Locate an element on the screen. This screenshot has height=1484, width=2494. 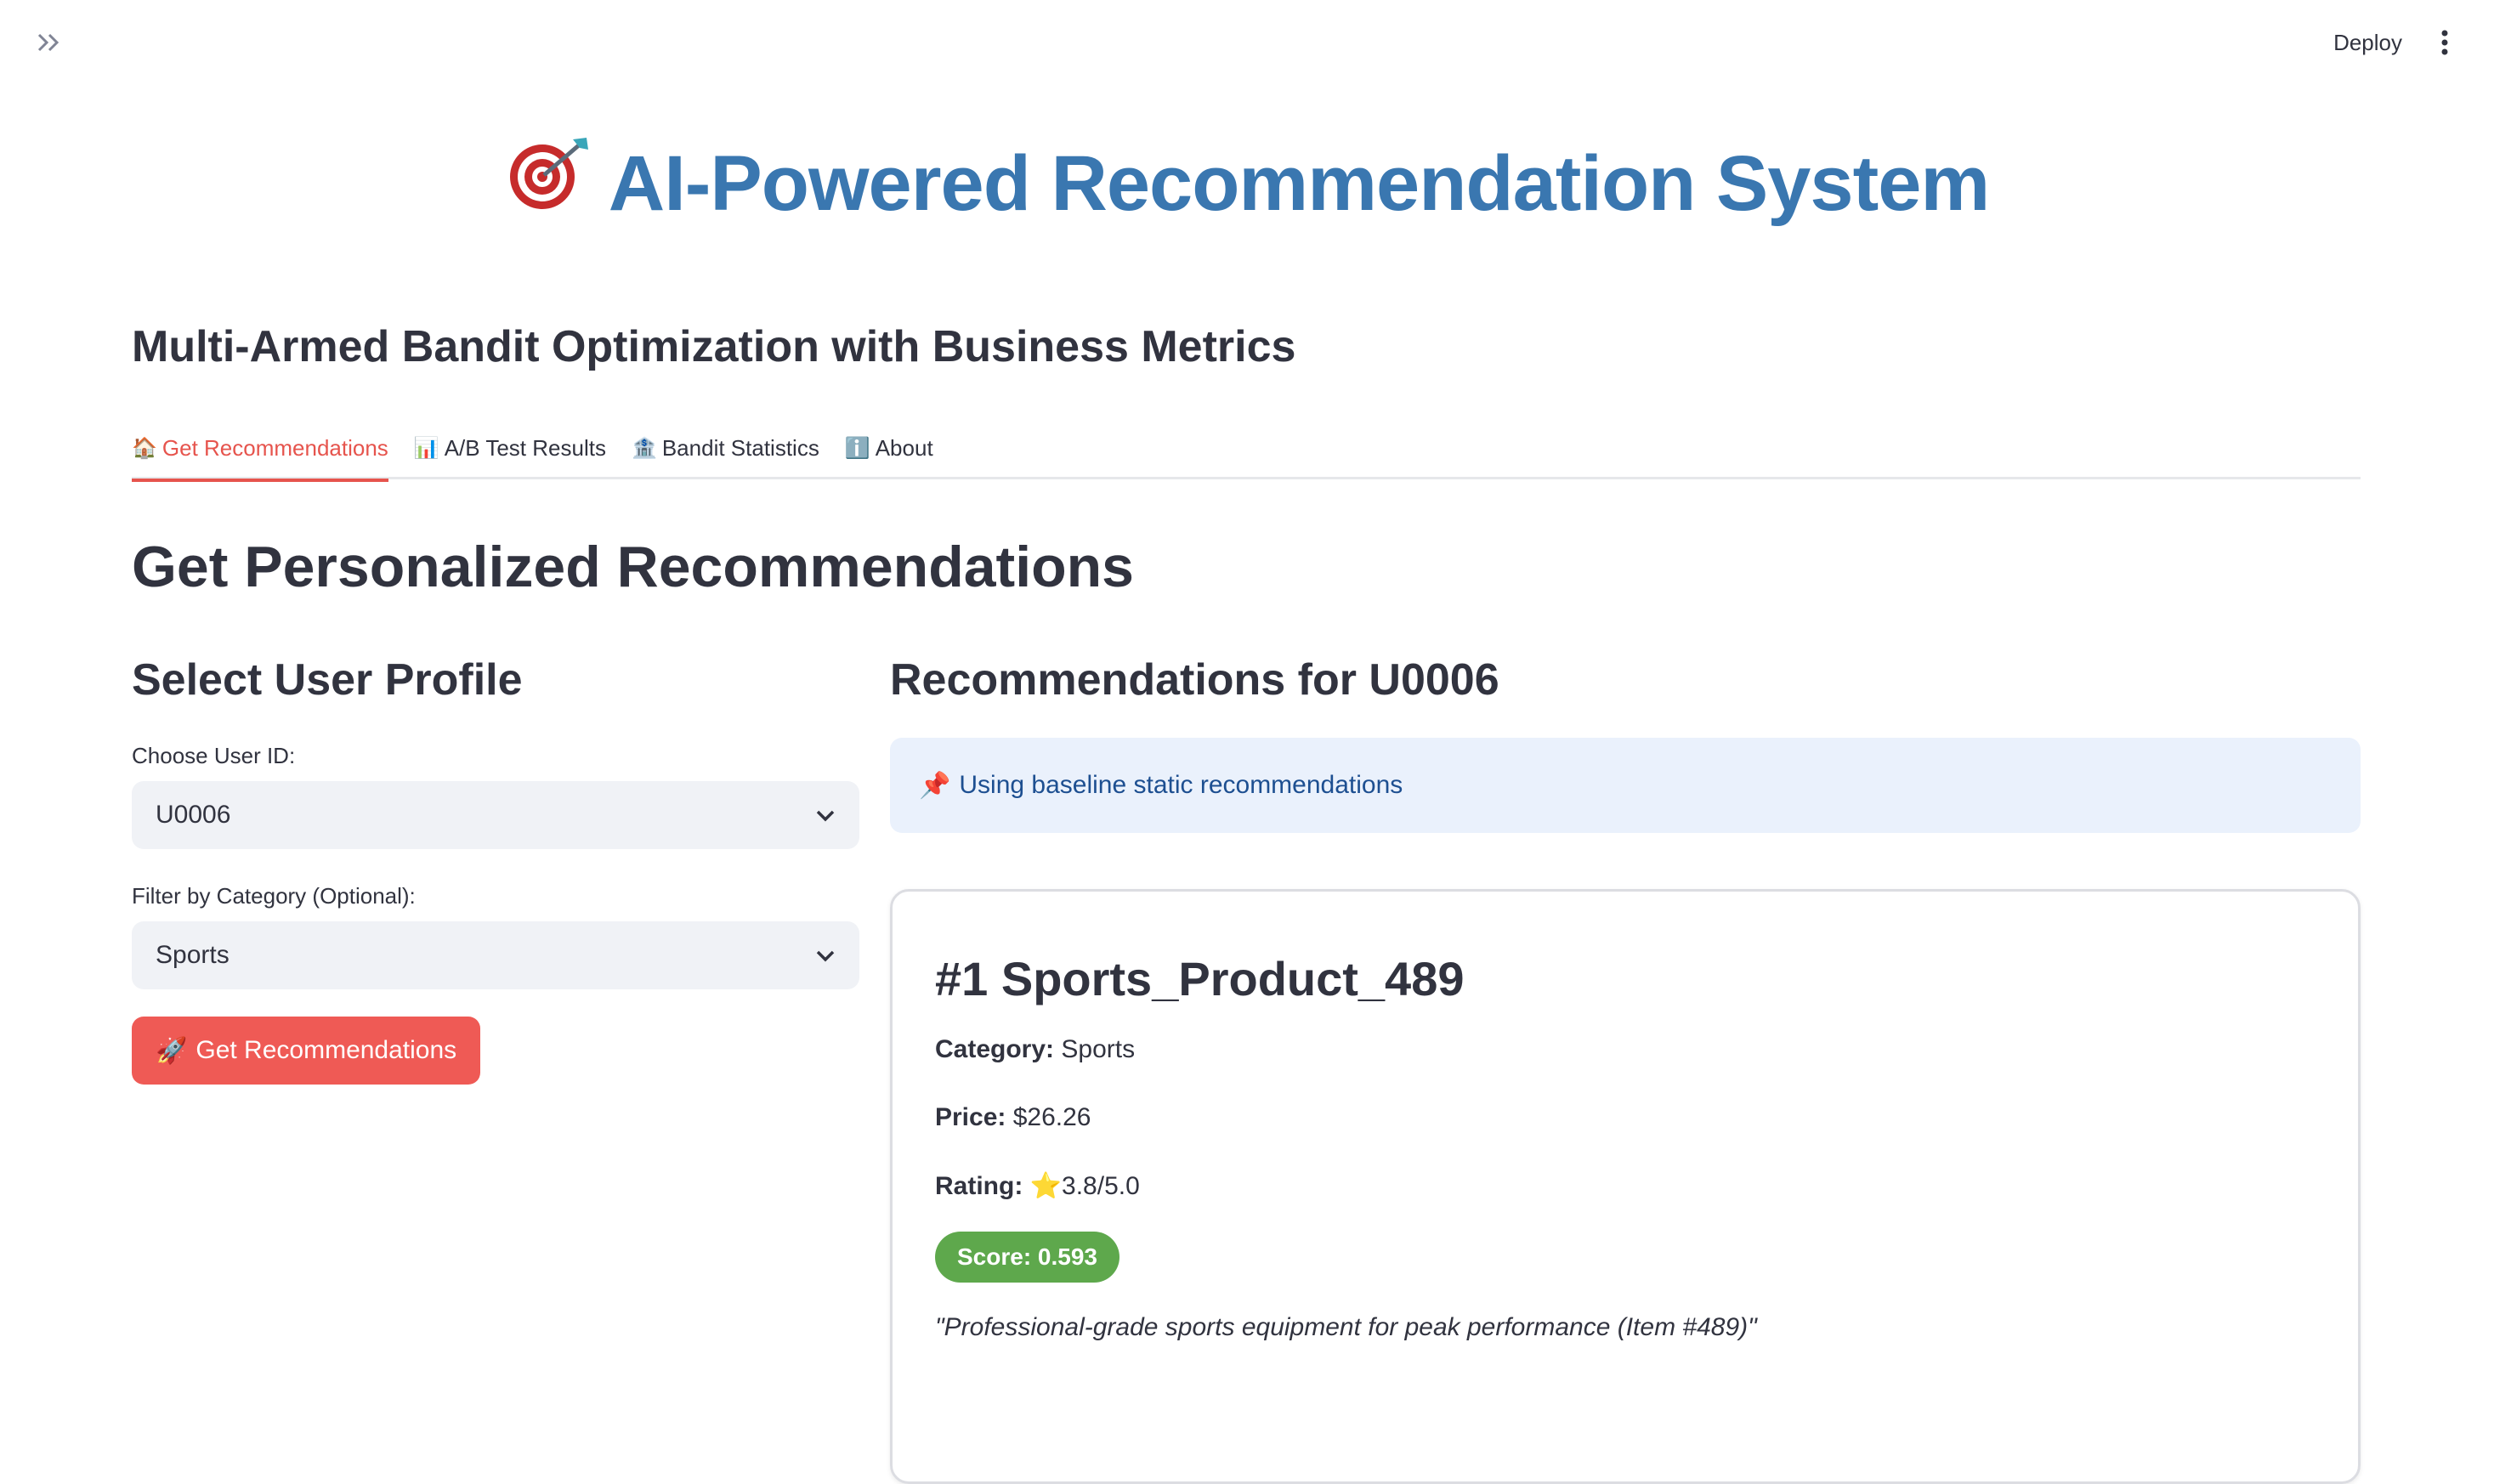
product-title: #1 Sports_Product_489 is located at coordinates (1200, 978).